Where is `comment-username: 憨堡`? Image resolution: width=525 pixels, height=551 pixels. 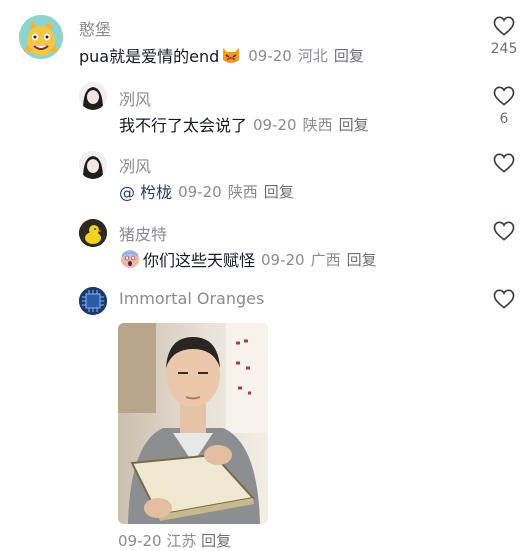 comment-username: 憨堡 is located at coordinates (95, 28).